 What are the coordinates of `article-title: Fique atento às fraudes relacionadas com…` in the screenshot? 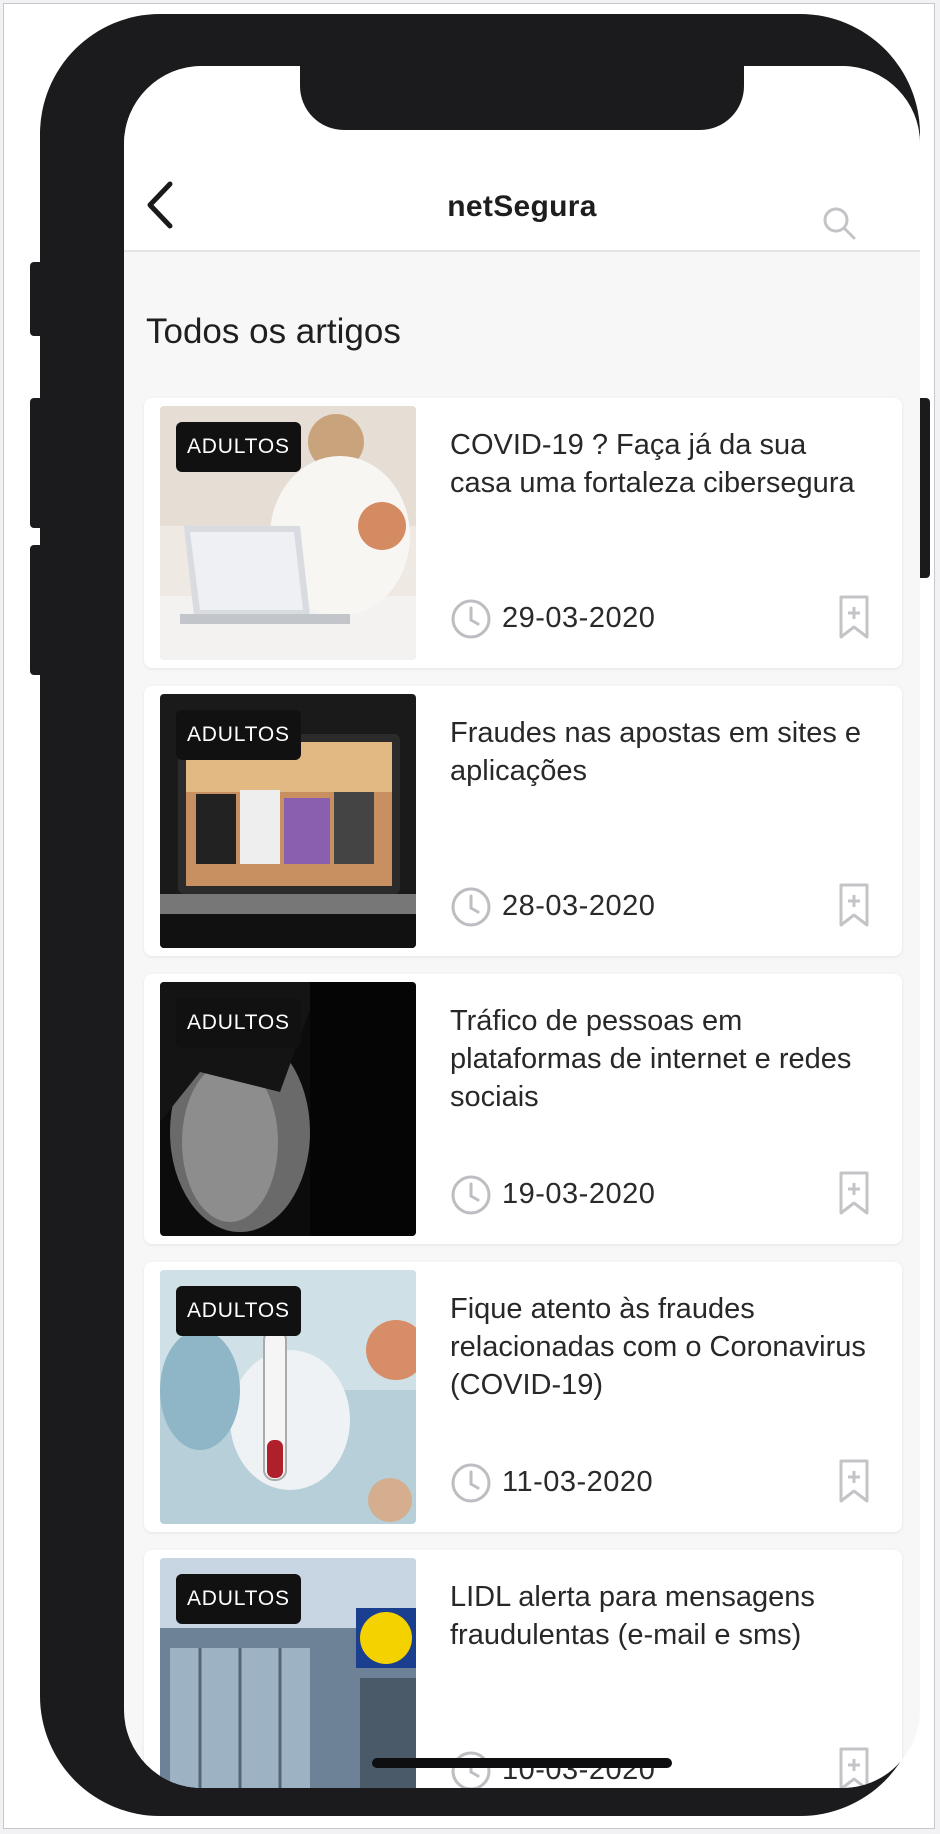 It's located at (658, 1347).